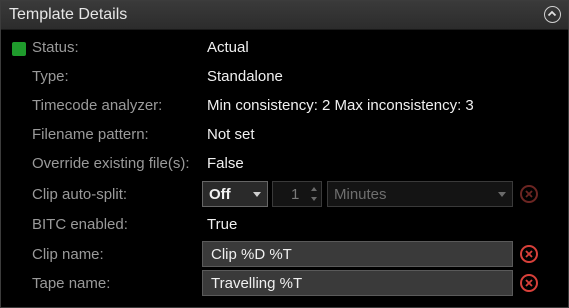 This screenshot has height=308, width=569. What do you see at coordinates (222, 224) in the screenshot?
I see `bitc-value: True` at bounding box center [222, 224].